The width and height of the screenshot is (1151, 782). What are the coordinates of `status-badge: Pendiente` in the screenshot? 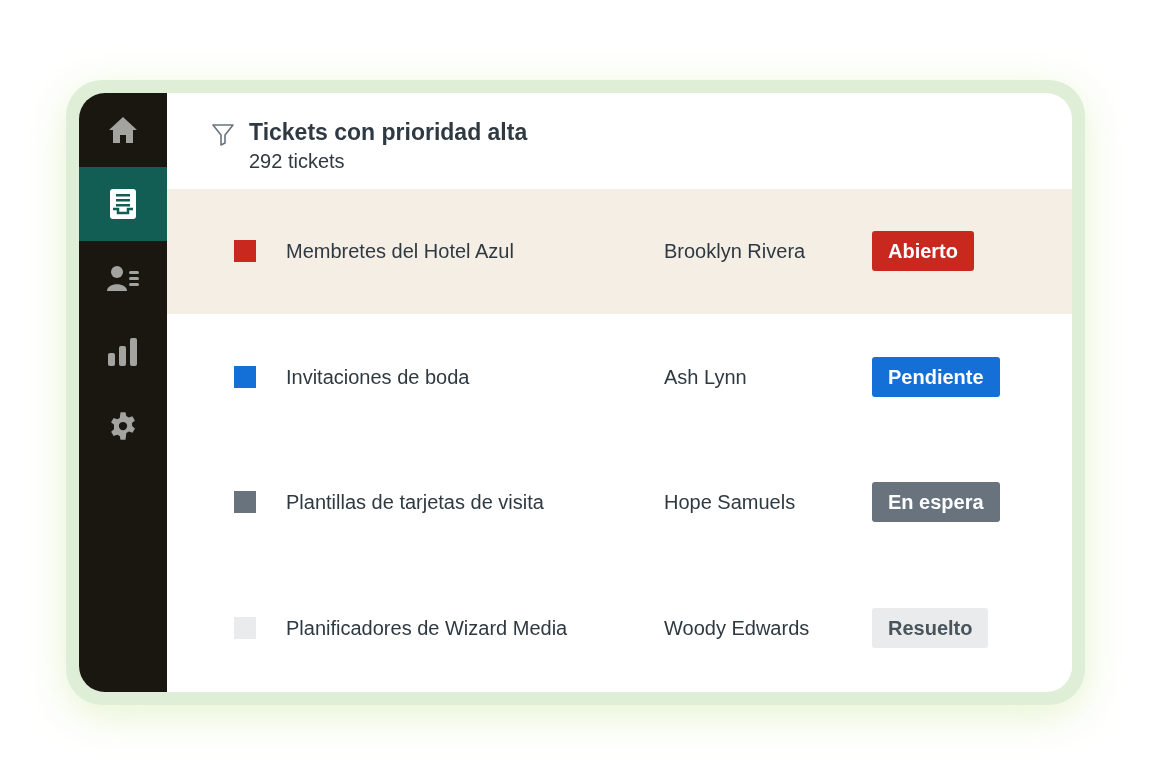 It's located at (936, 376).